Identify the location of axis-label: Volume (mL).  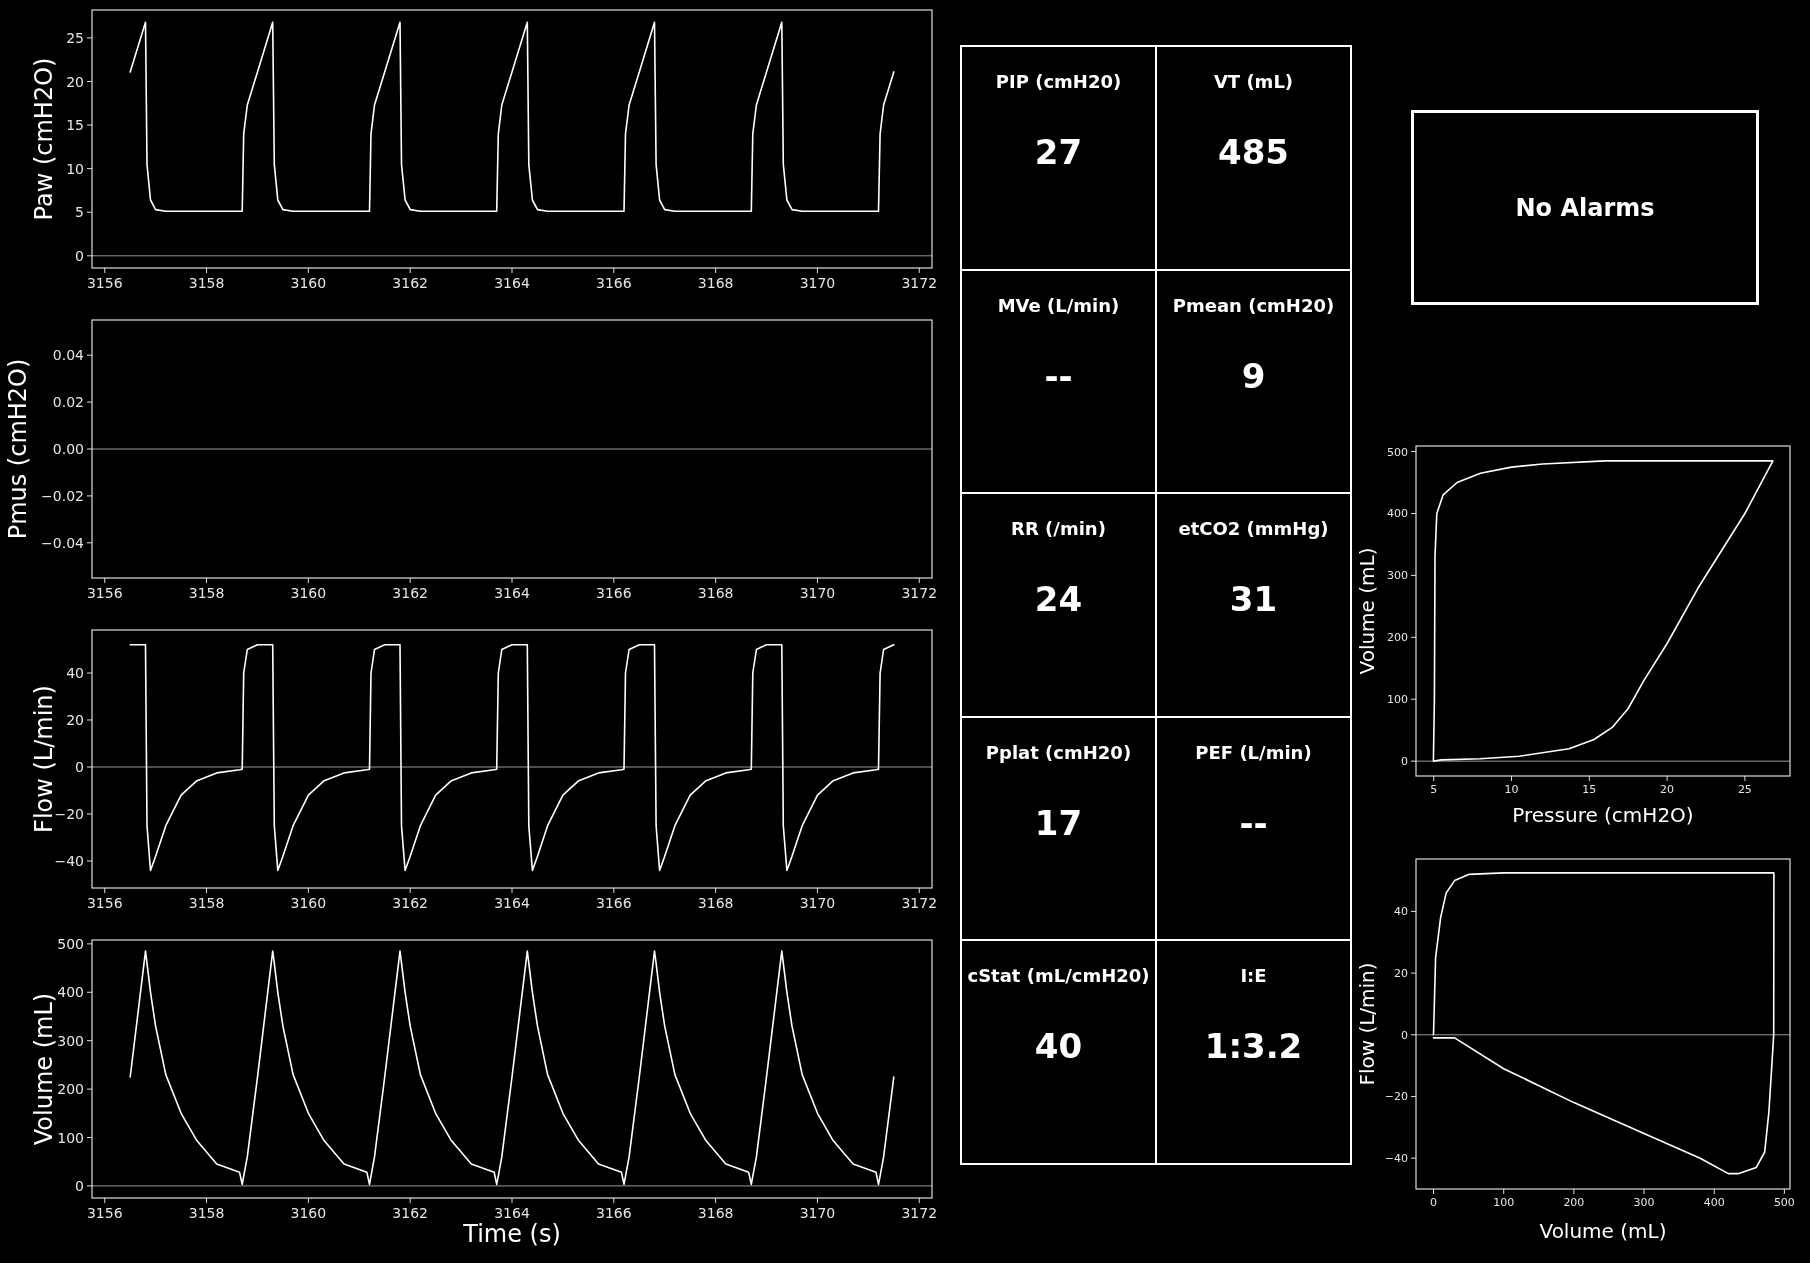
(44, 1069).